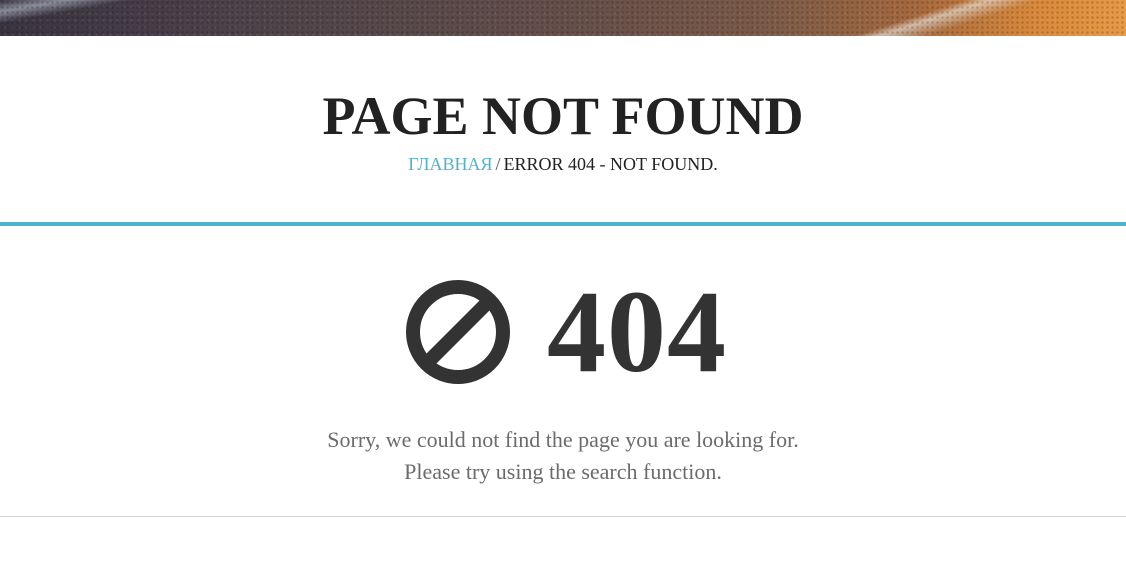  What do you see at coordinates (458, 332) in the screenshot?
I see `ban-icon` at bounding box center [458, 332].